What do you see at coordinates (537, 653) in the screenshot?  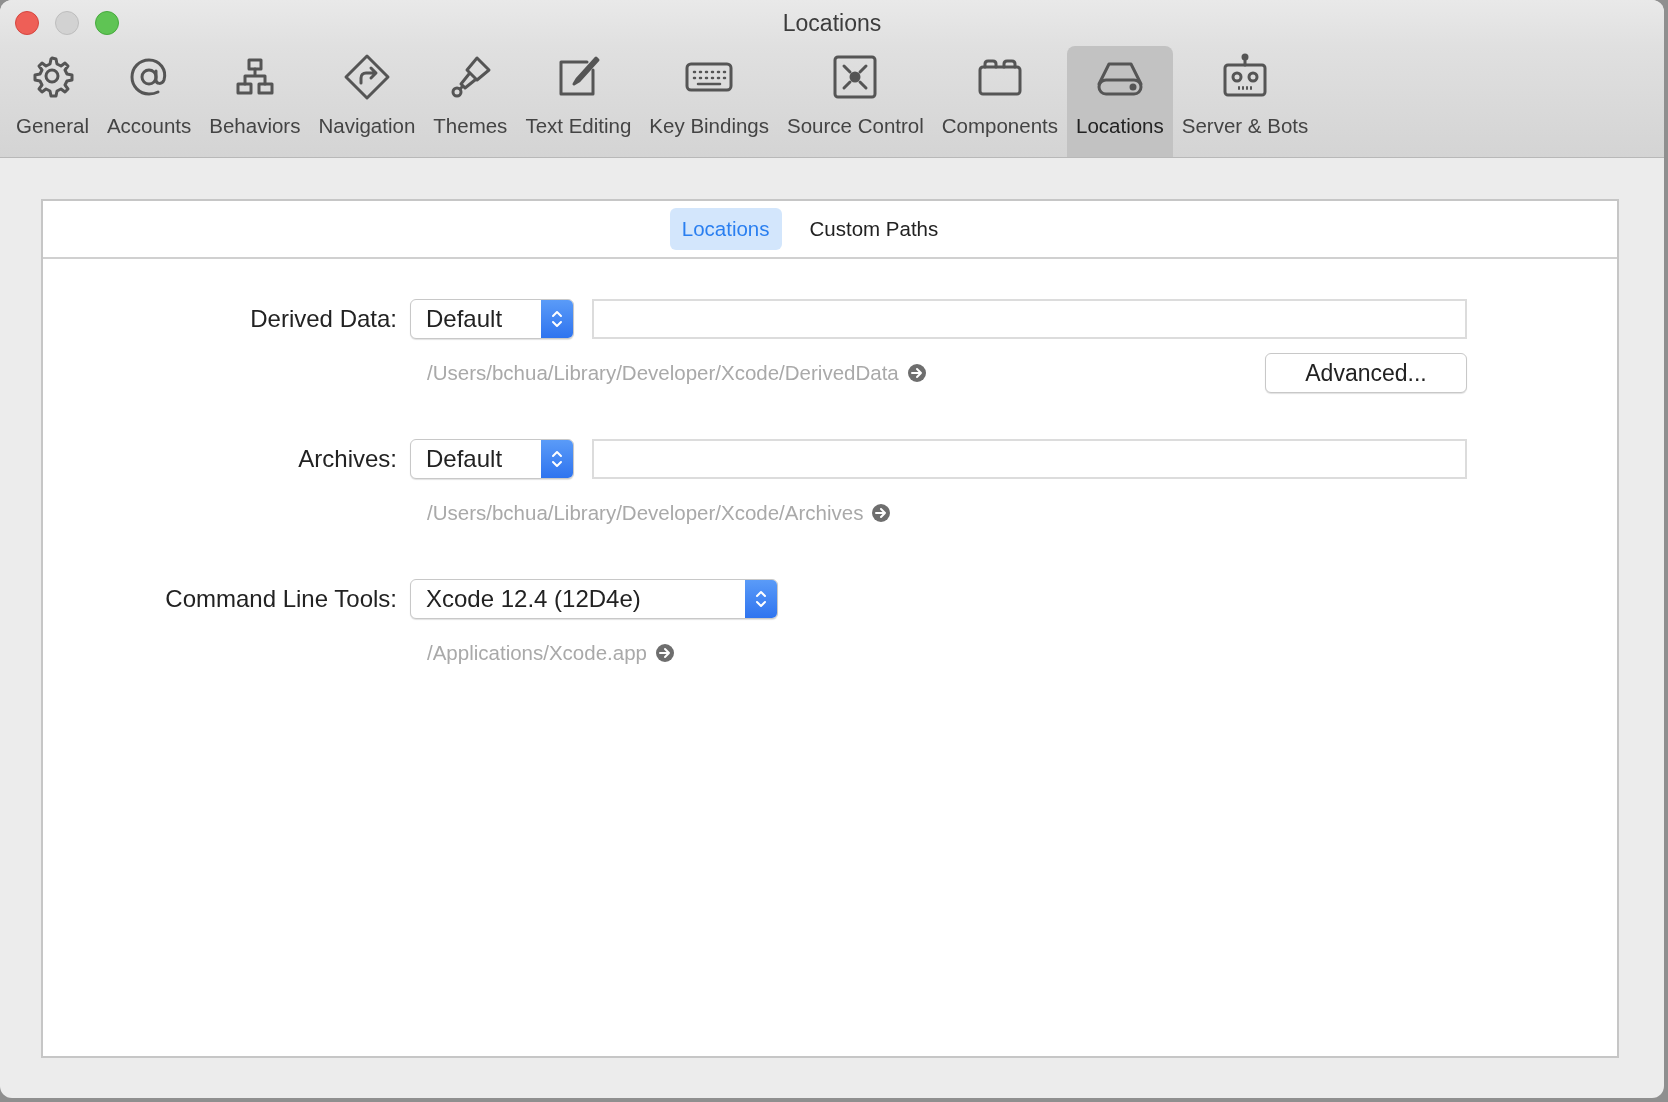 I see `path-text: /Applications/Xcode.app` at bounding box center [537, 653].